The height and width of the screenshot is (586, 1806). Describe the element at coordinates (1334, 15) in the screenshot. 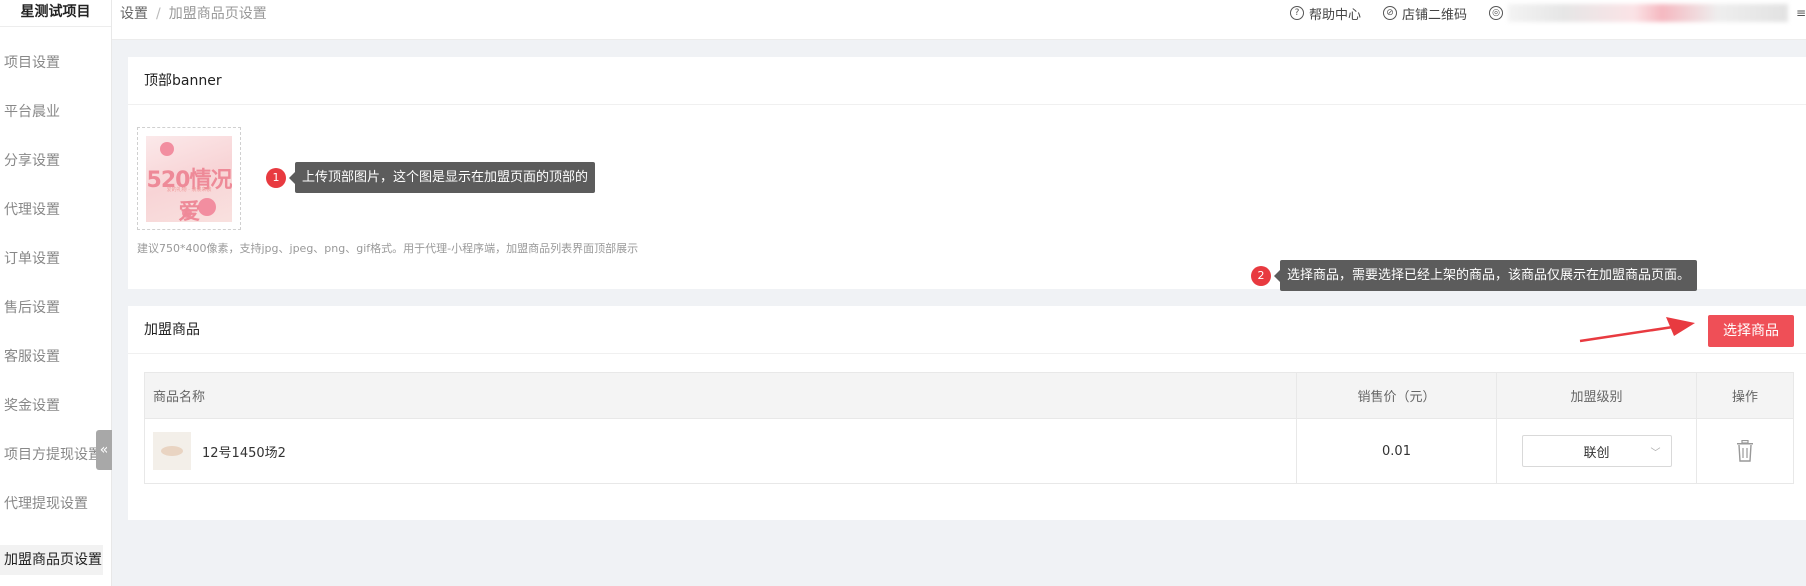

I see `help-center-label: 帮助中心` at that location.